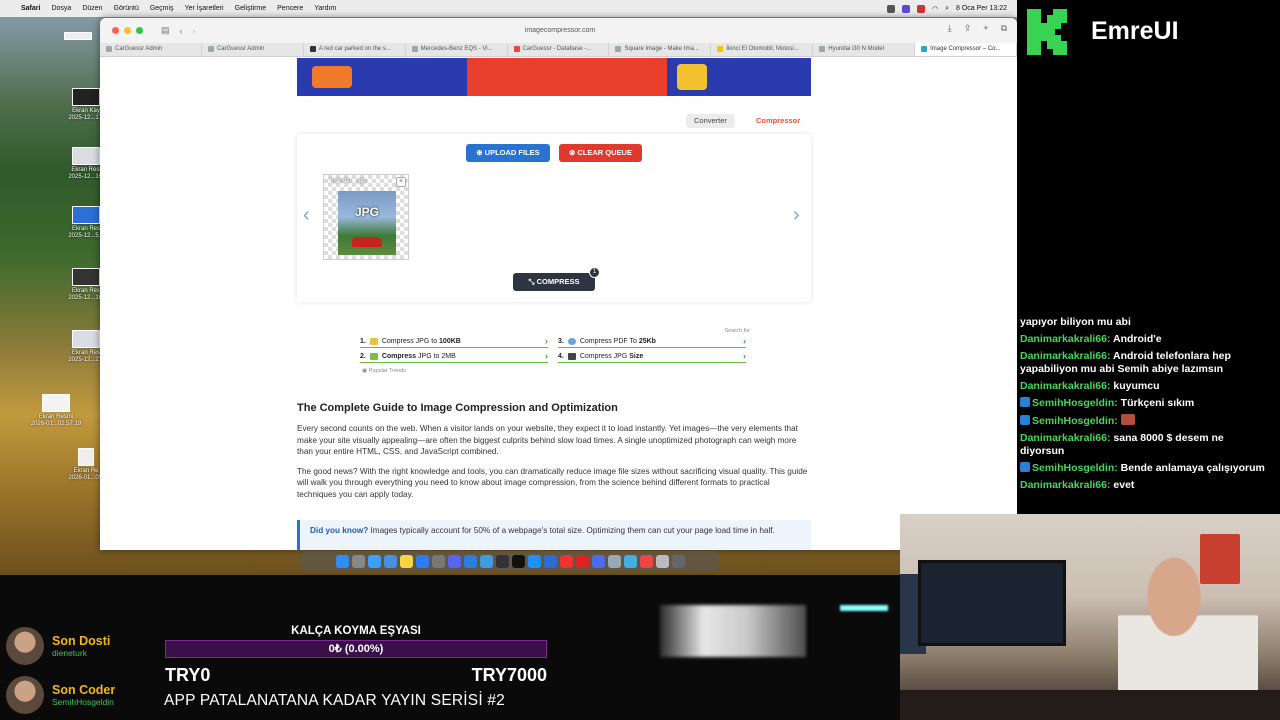  What do you see at coordinates (422, 561) in the screenshot?
I see `app-store-icon` at bounding box center [422, 561].